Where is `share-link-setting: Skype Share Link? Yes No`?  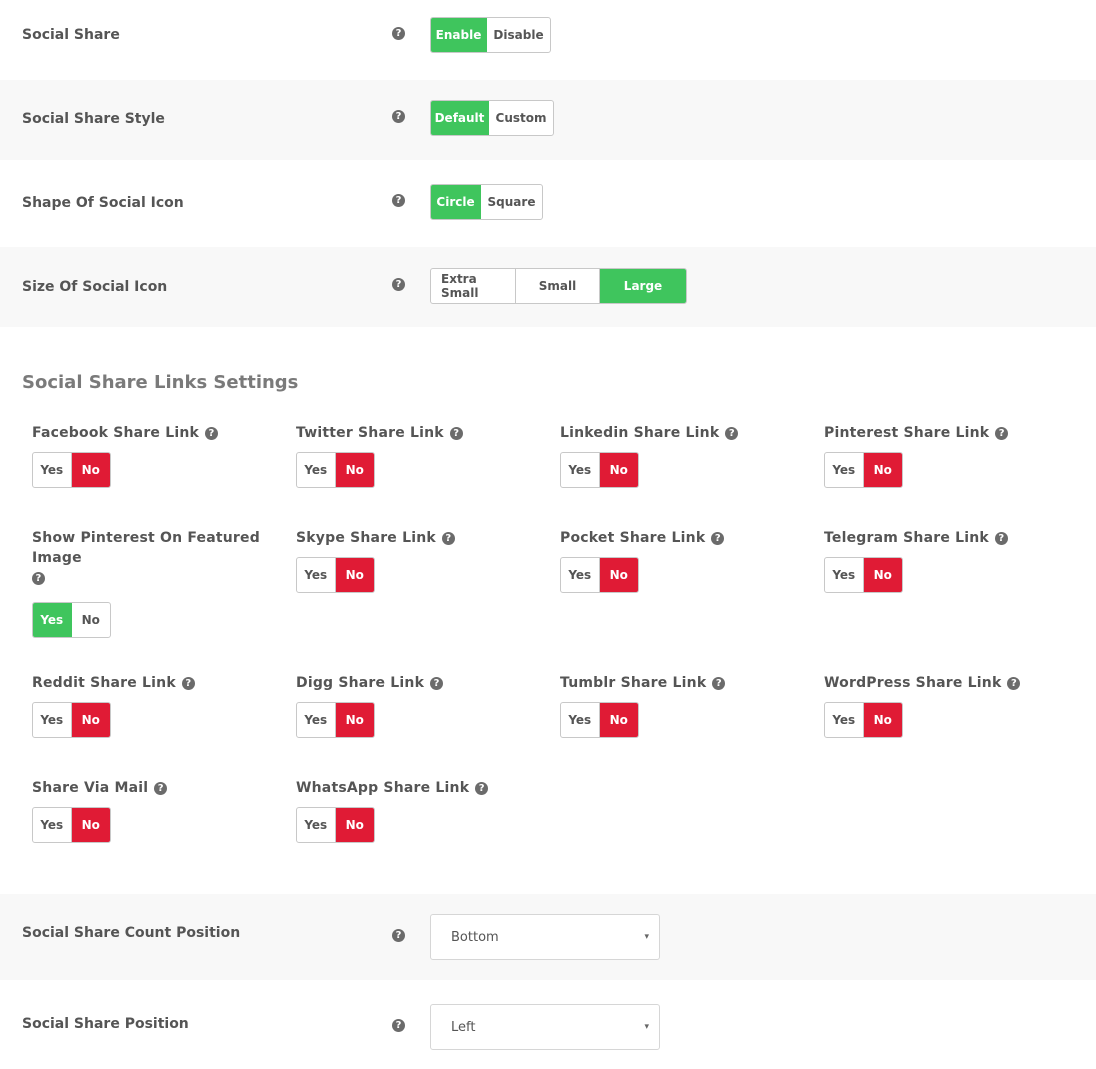 share-link-setting: Skype Share Link? Yes No is located at coordinates (421, 560).